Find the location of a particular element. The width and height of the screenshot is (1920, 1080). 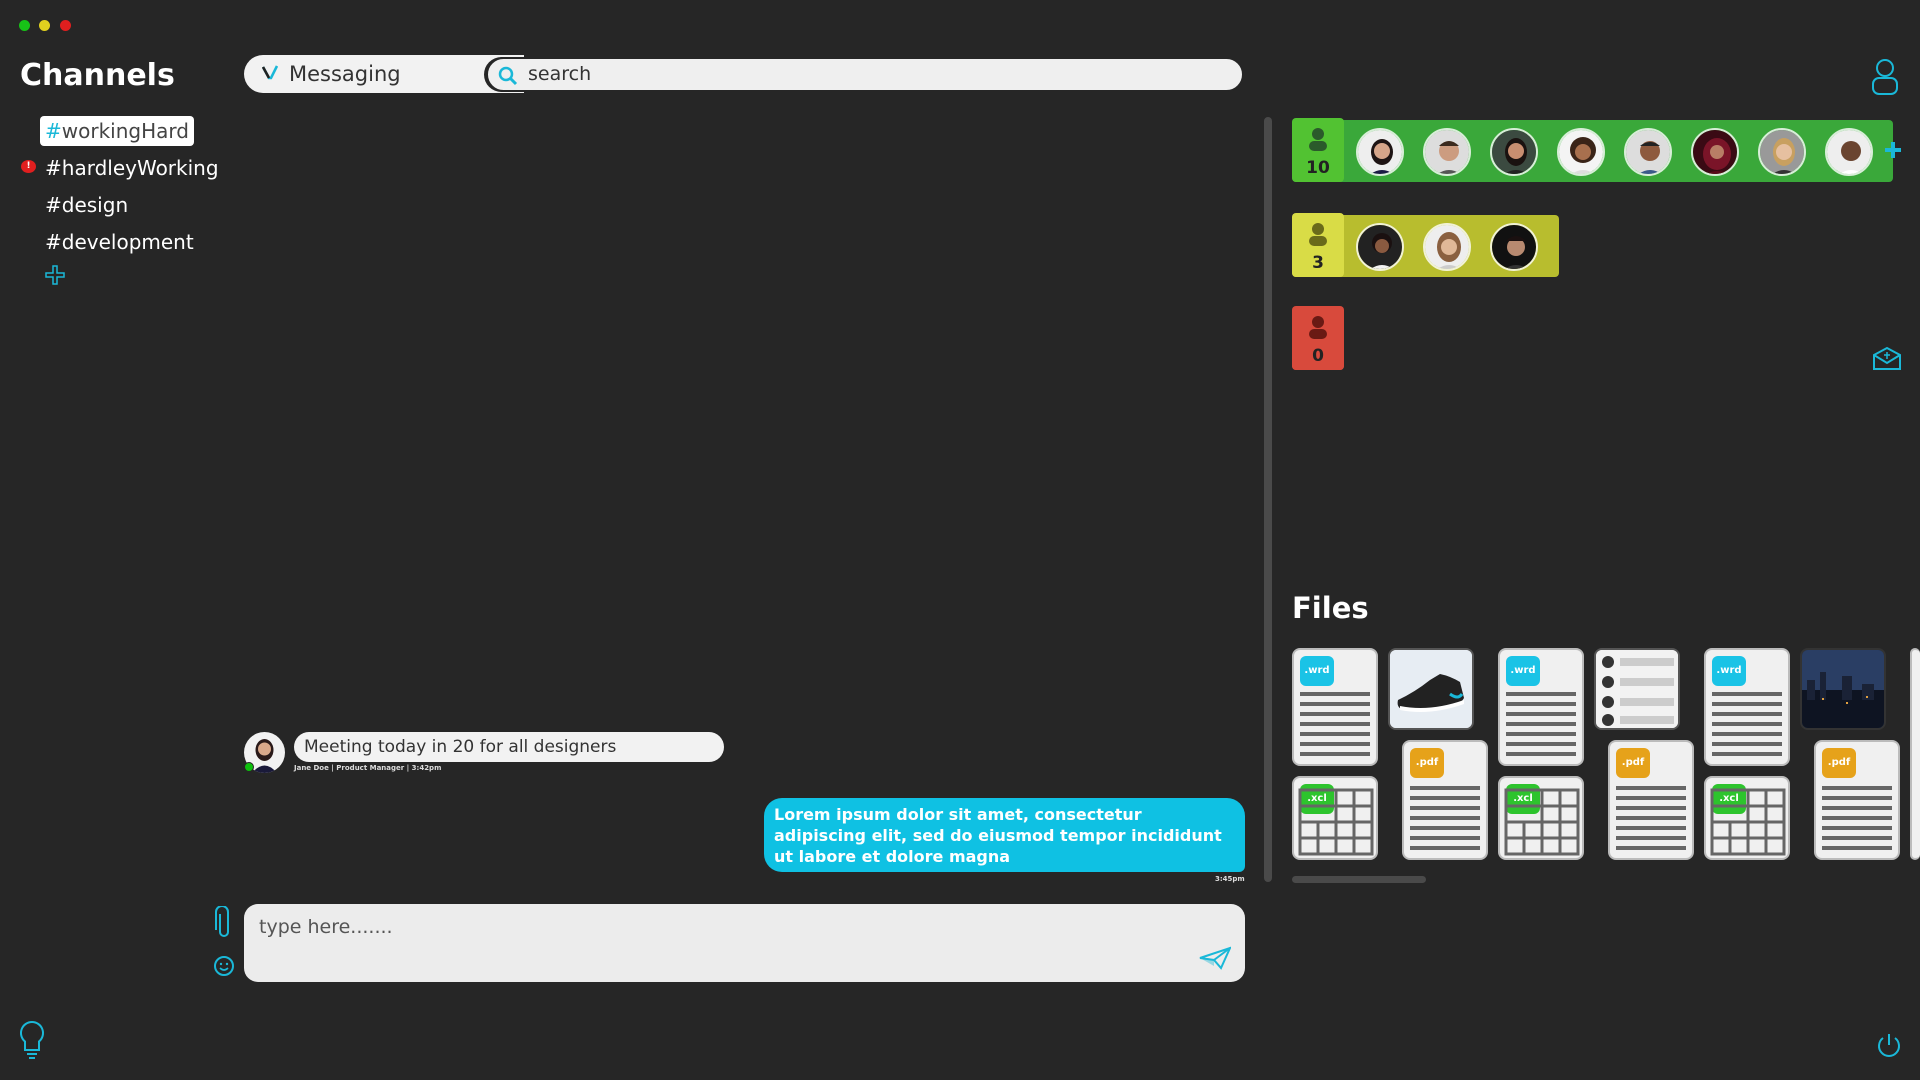

maximize-dot is located at coordinates (24, 25).